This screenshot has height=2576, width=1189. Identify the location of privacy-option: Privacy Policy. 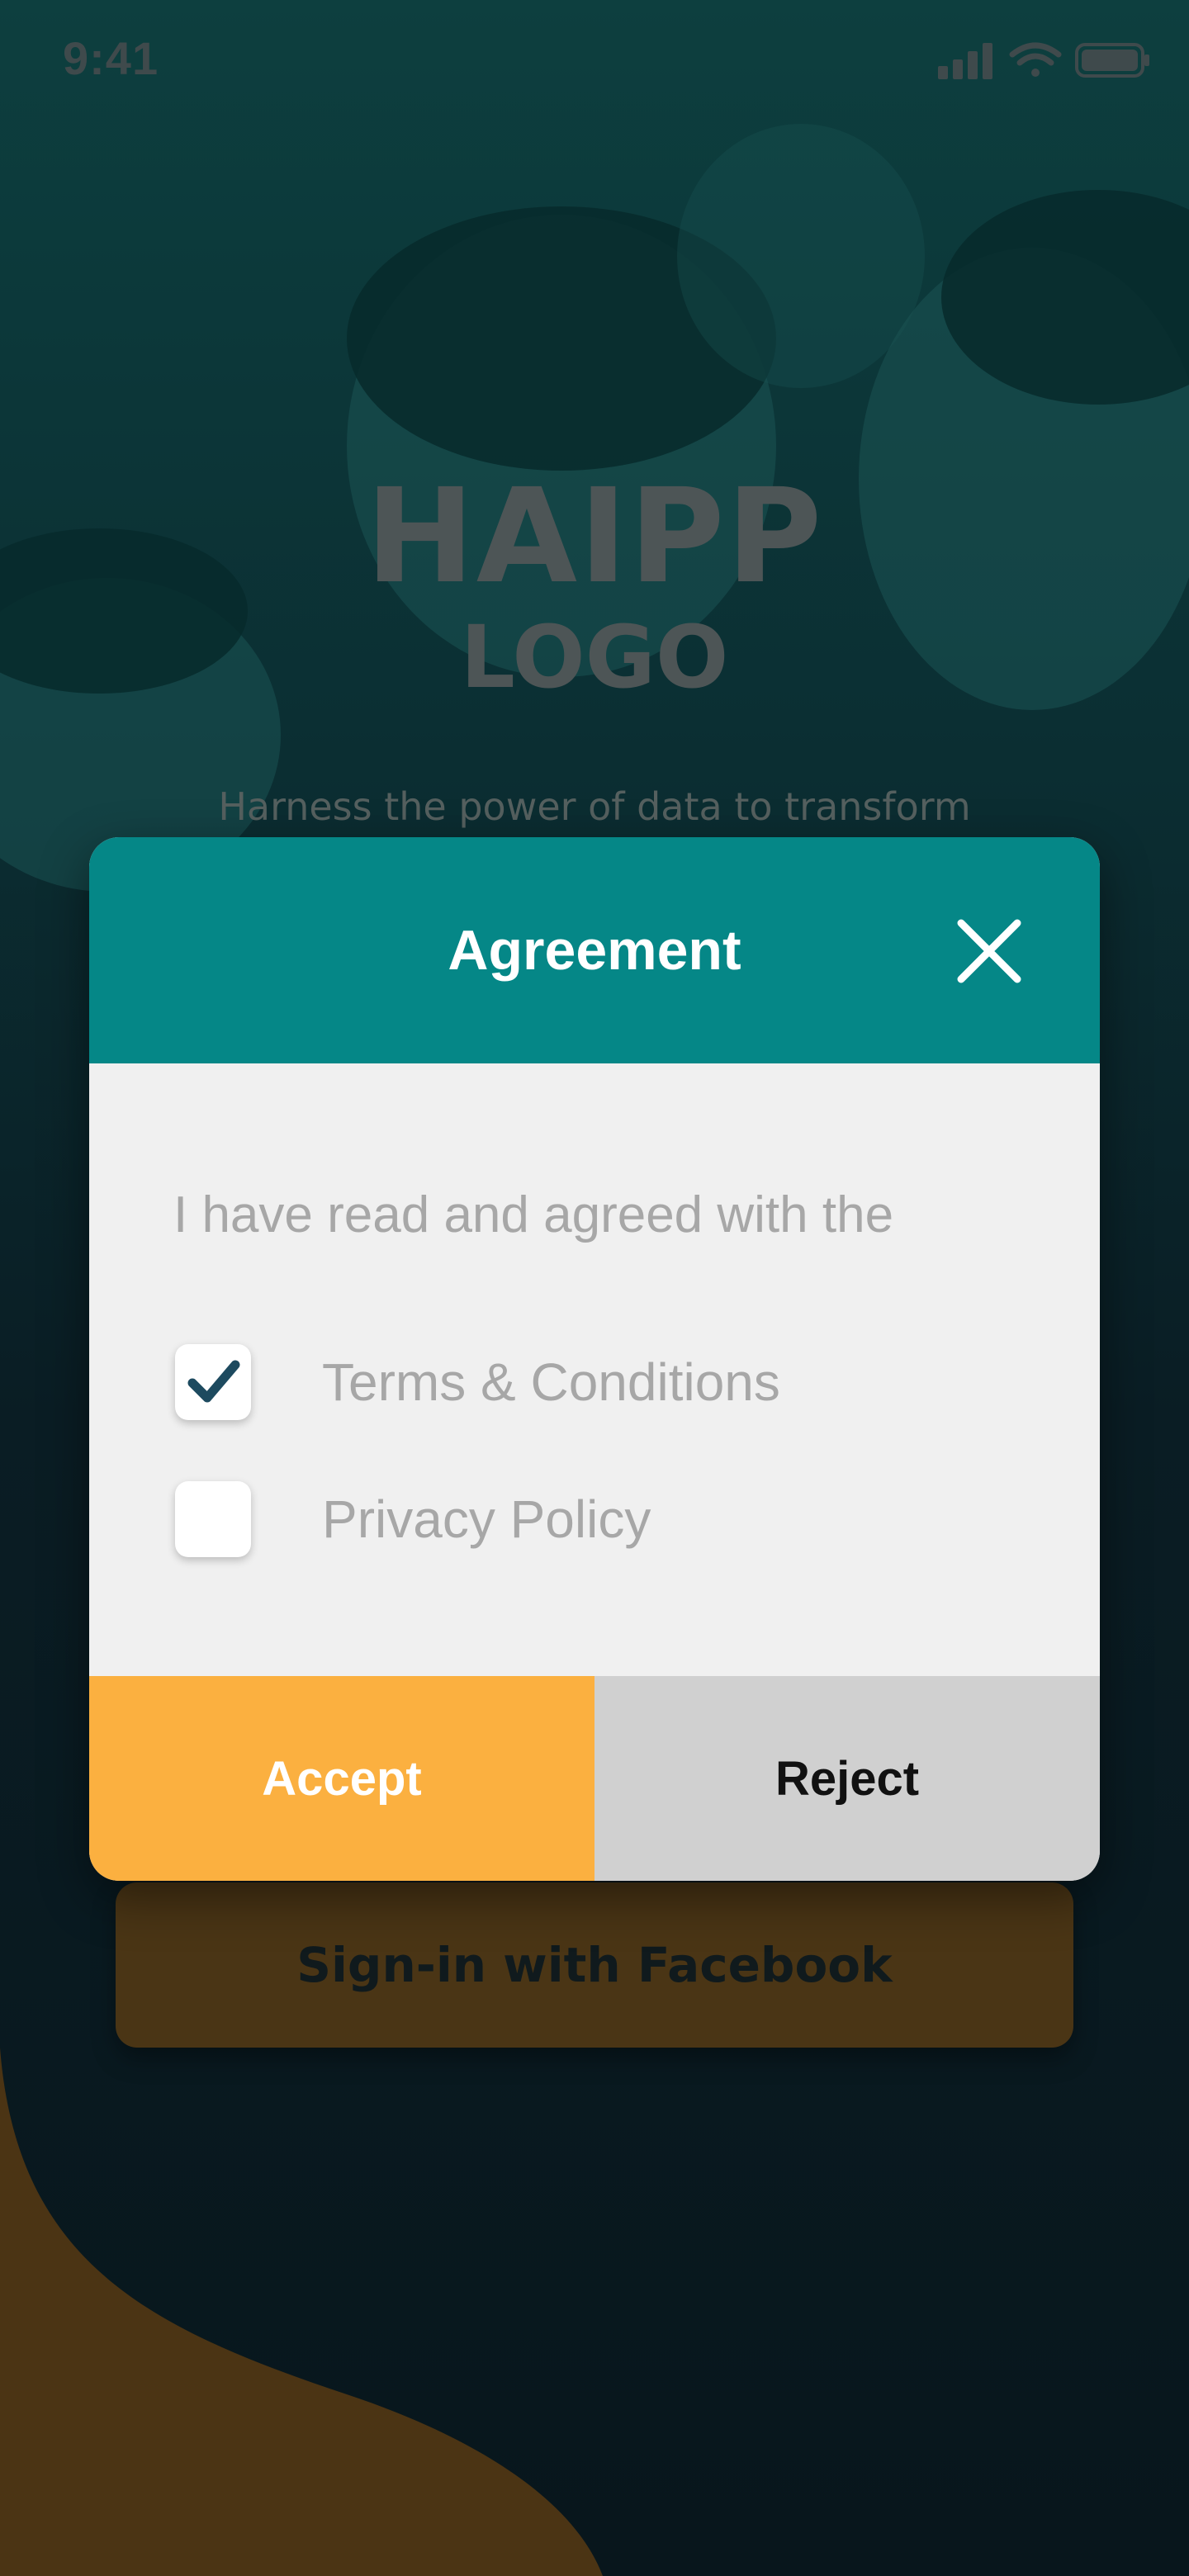
(413, 1519).